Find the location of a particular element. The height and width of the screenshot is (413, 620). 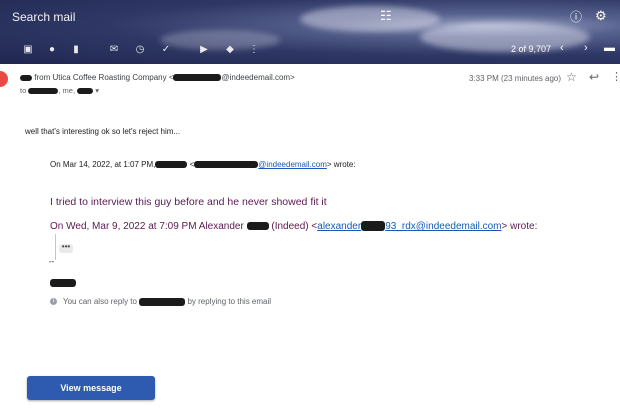

quote3-mid: (Indeed) < is located at coordinates (294, 226).